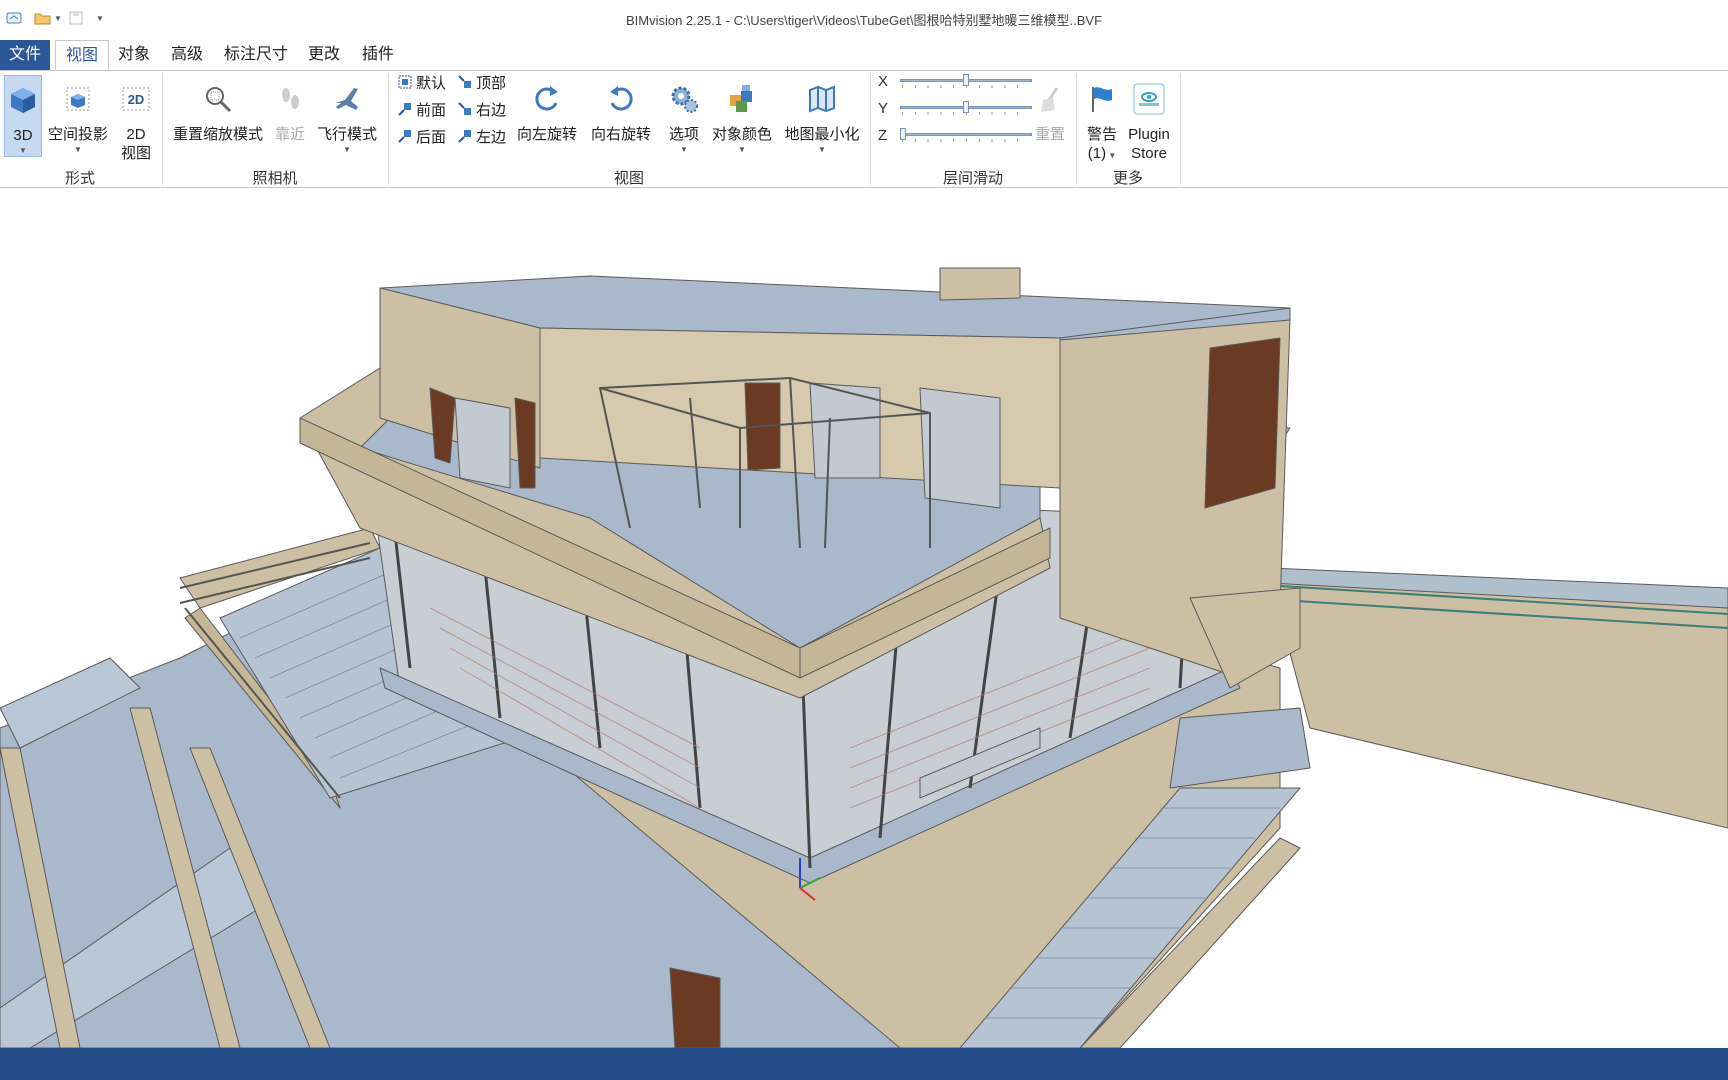 The image size is (1728, 1080). Describe the element at coordinates (1101, 134) in the screenshot. I see `warning-label: 警告` at that location.